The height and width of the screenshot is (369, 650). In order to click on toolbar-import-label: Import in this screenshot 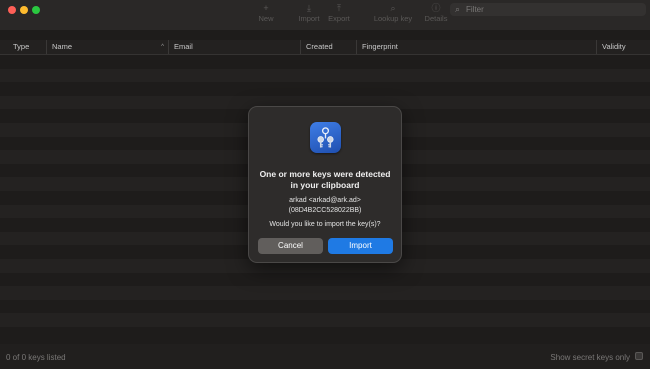, I will do `click(309, 18)`.